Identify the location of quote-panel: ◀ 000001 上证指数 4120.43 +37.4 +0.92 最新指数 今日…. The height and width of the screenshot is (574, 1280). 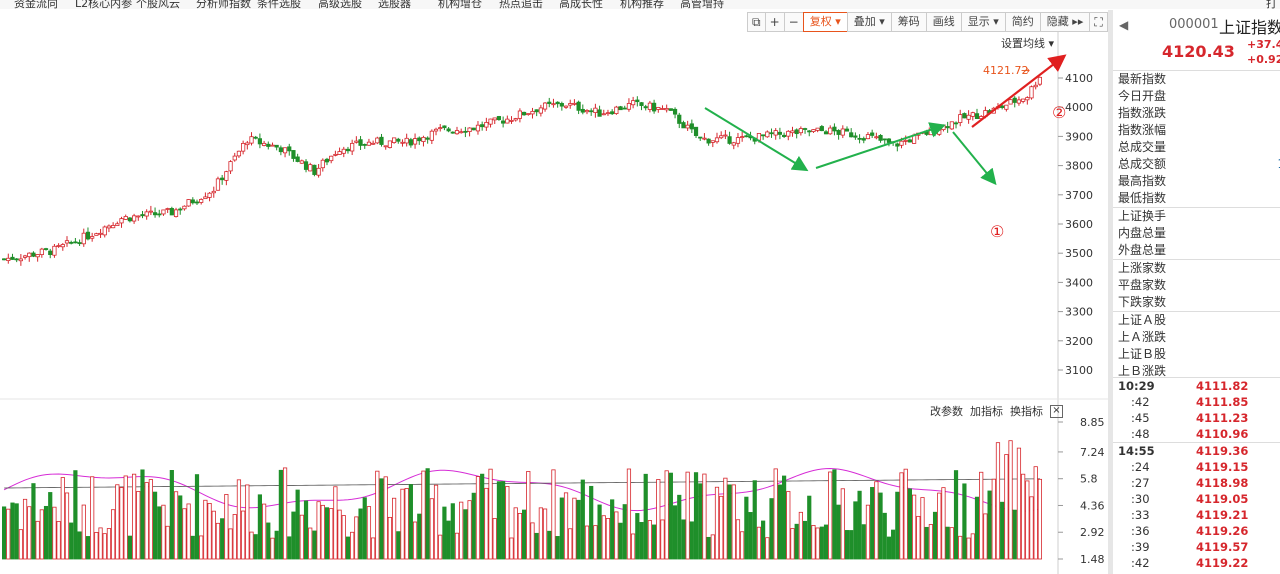
(1196, 292).